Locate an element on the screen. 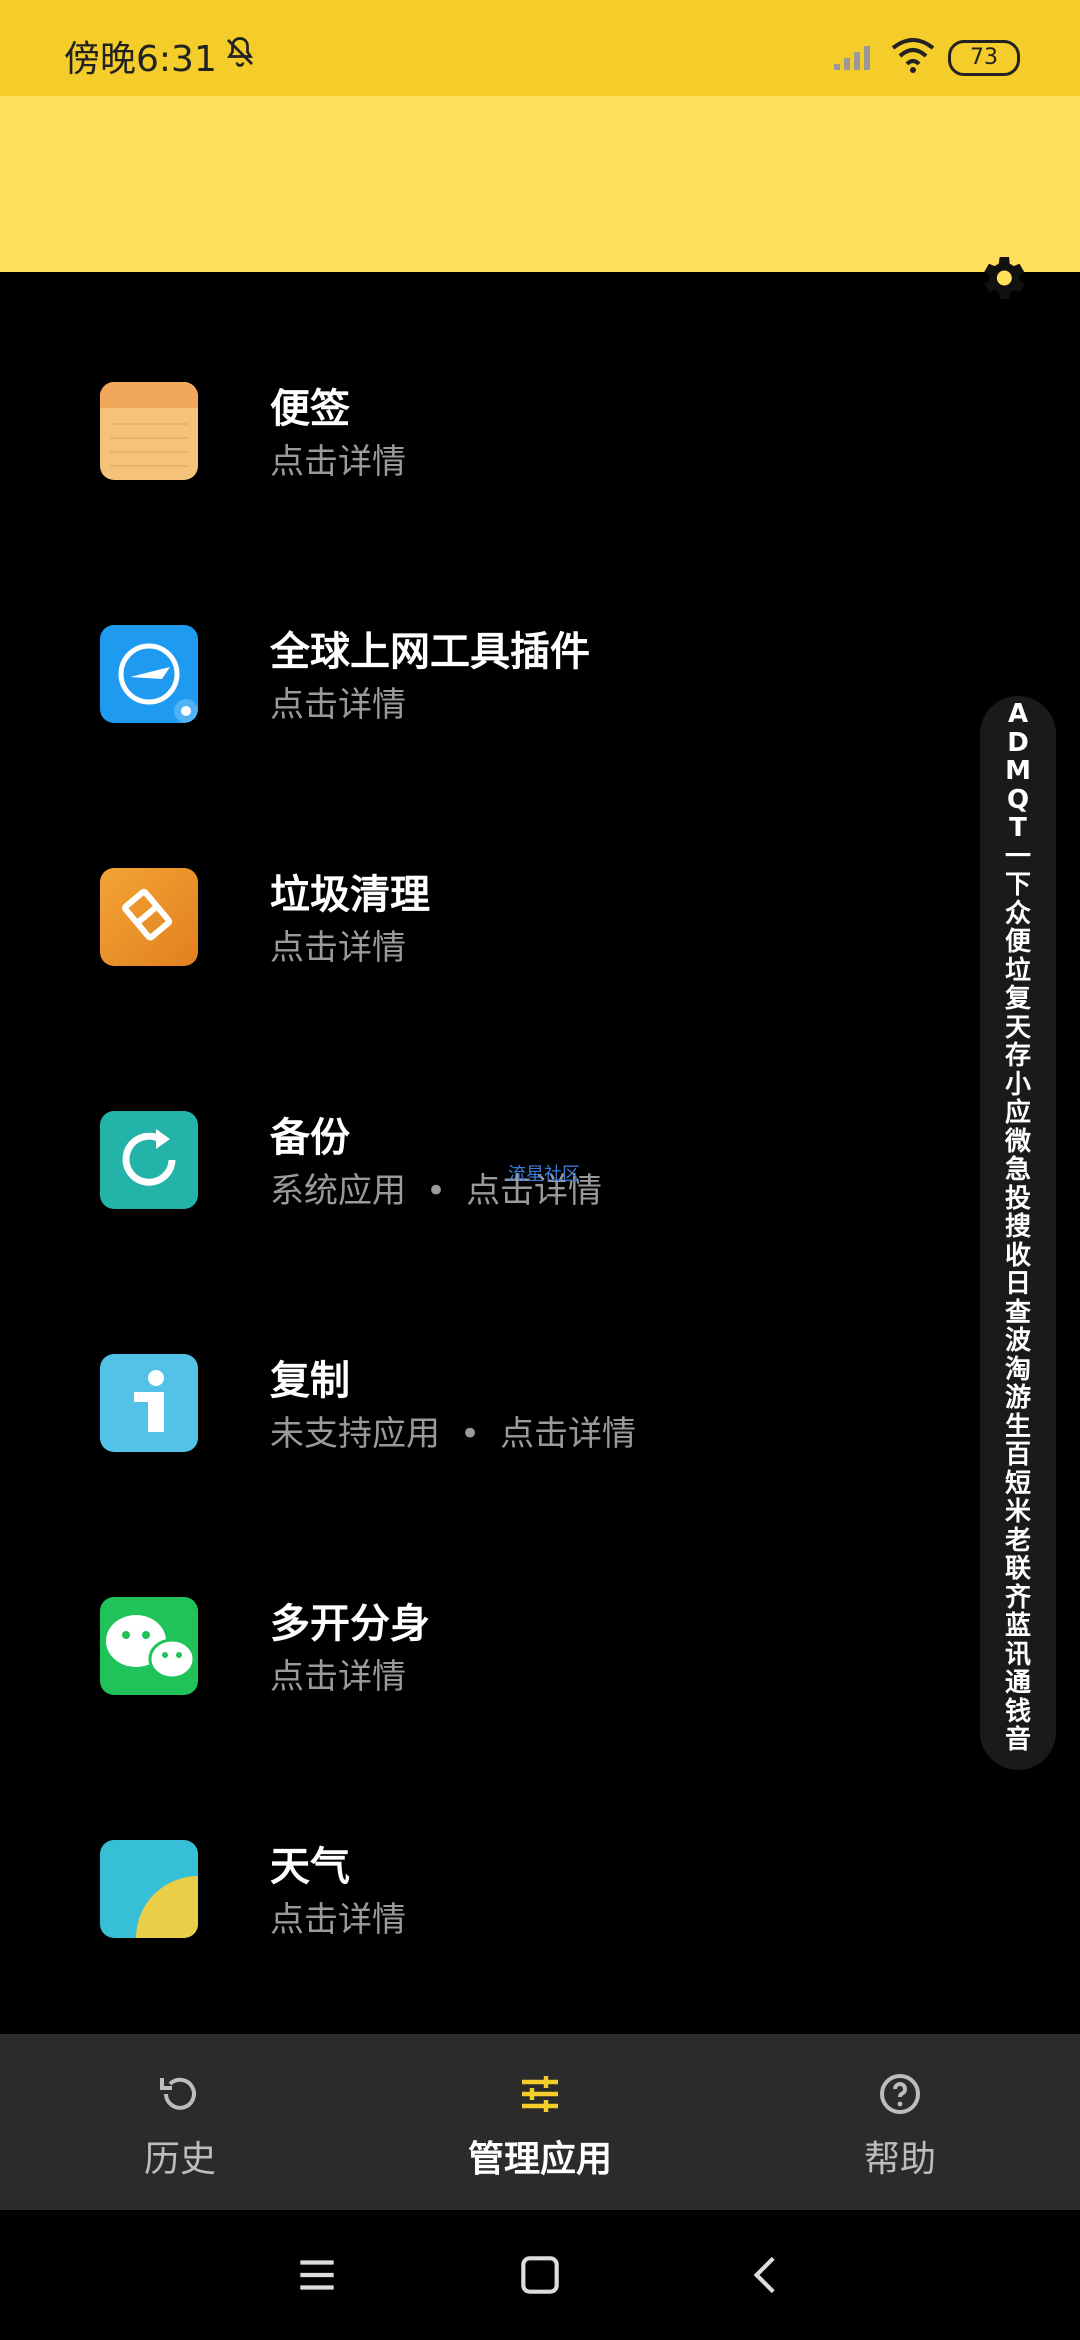  back-icon is located at coordinates (767, 2275).